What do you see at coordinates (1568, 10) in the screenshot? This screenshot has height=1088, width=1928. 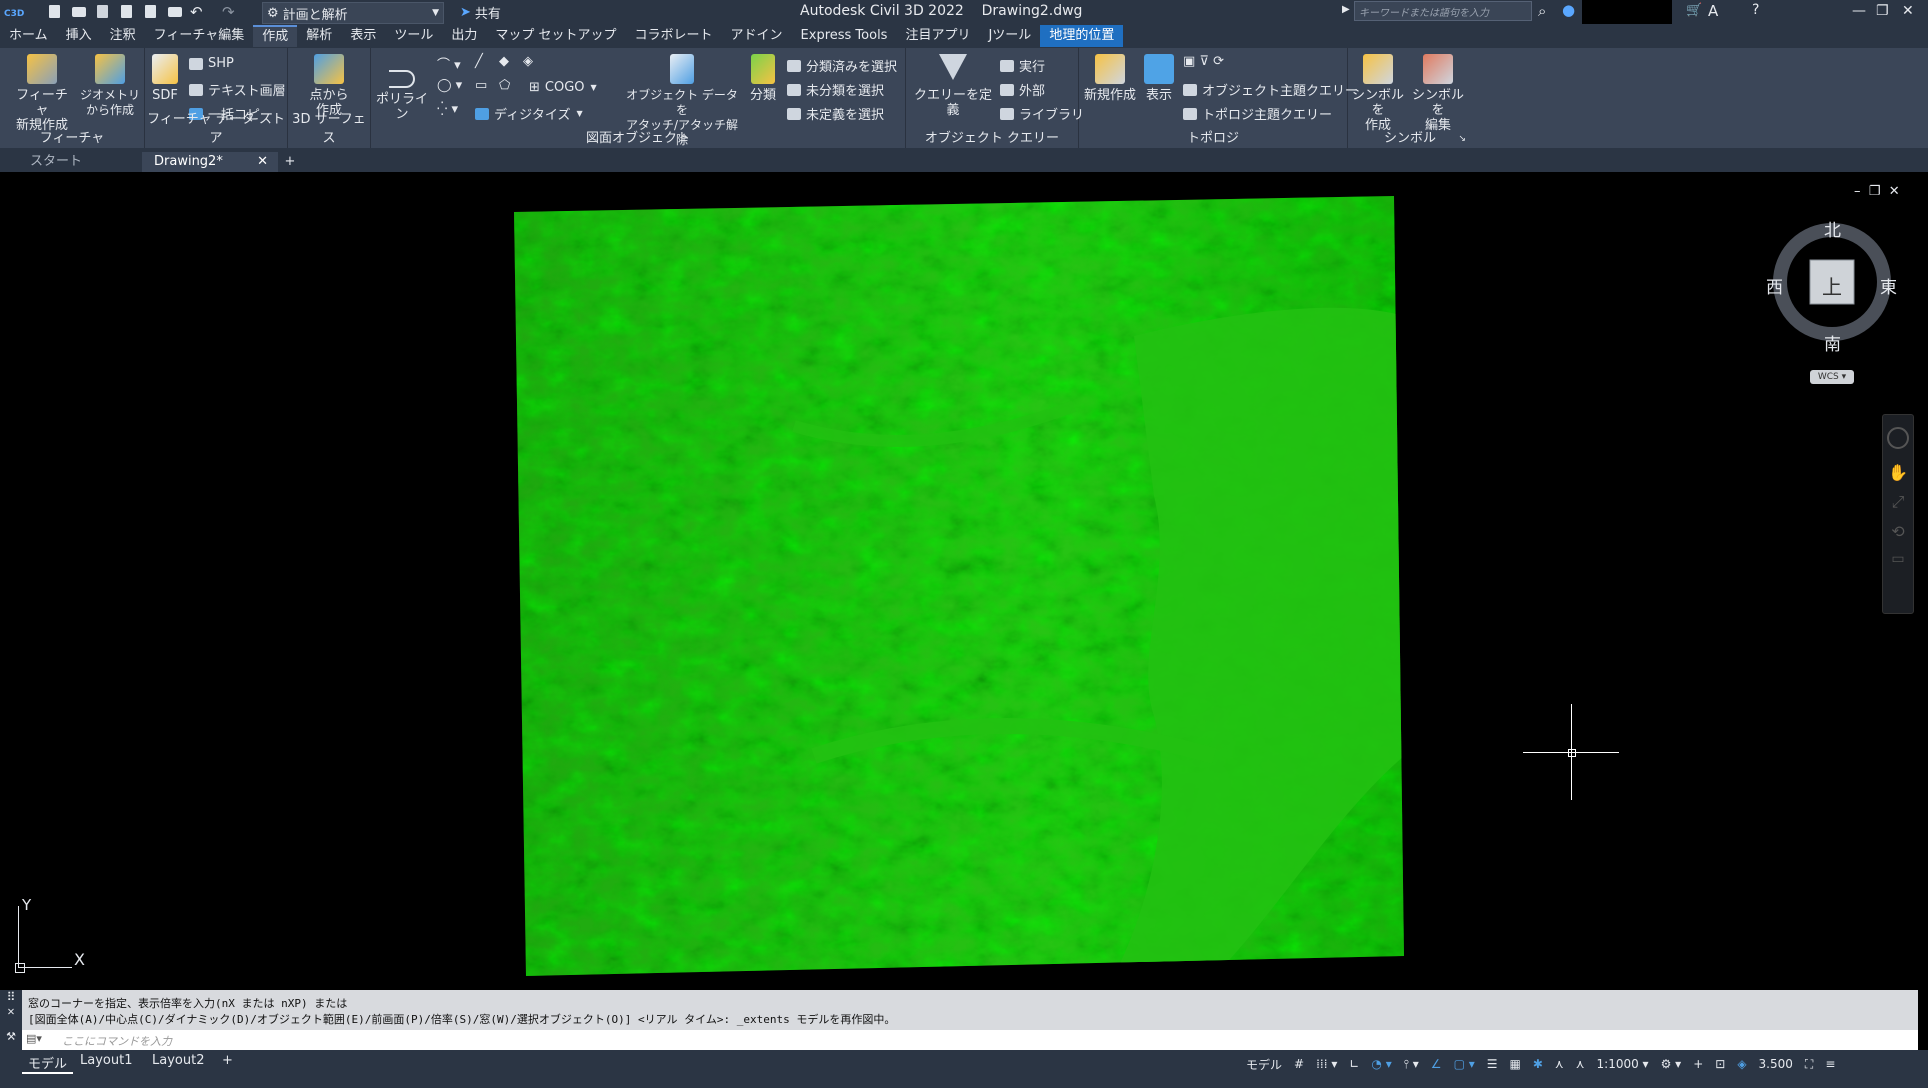 I see `user-icon: ●` at bounding box center [1568, 10].